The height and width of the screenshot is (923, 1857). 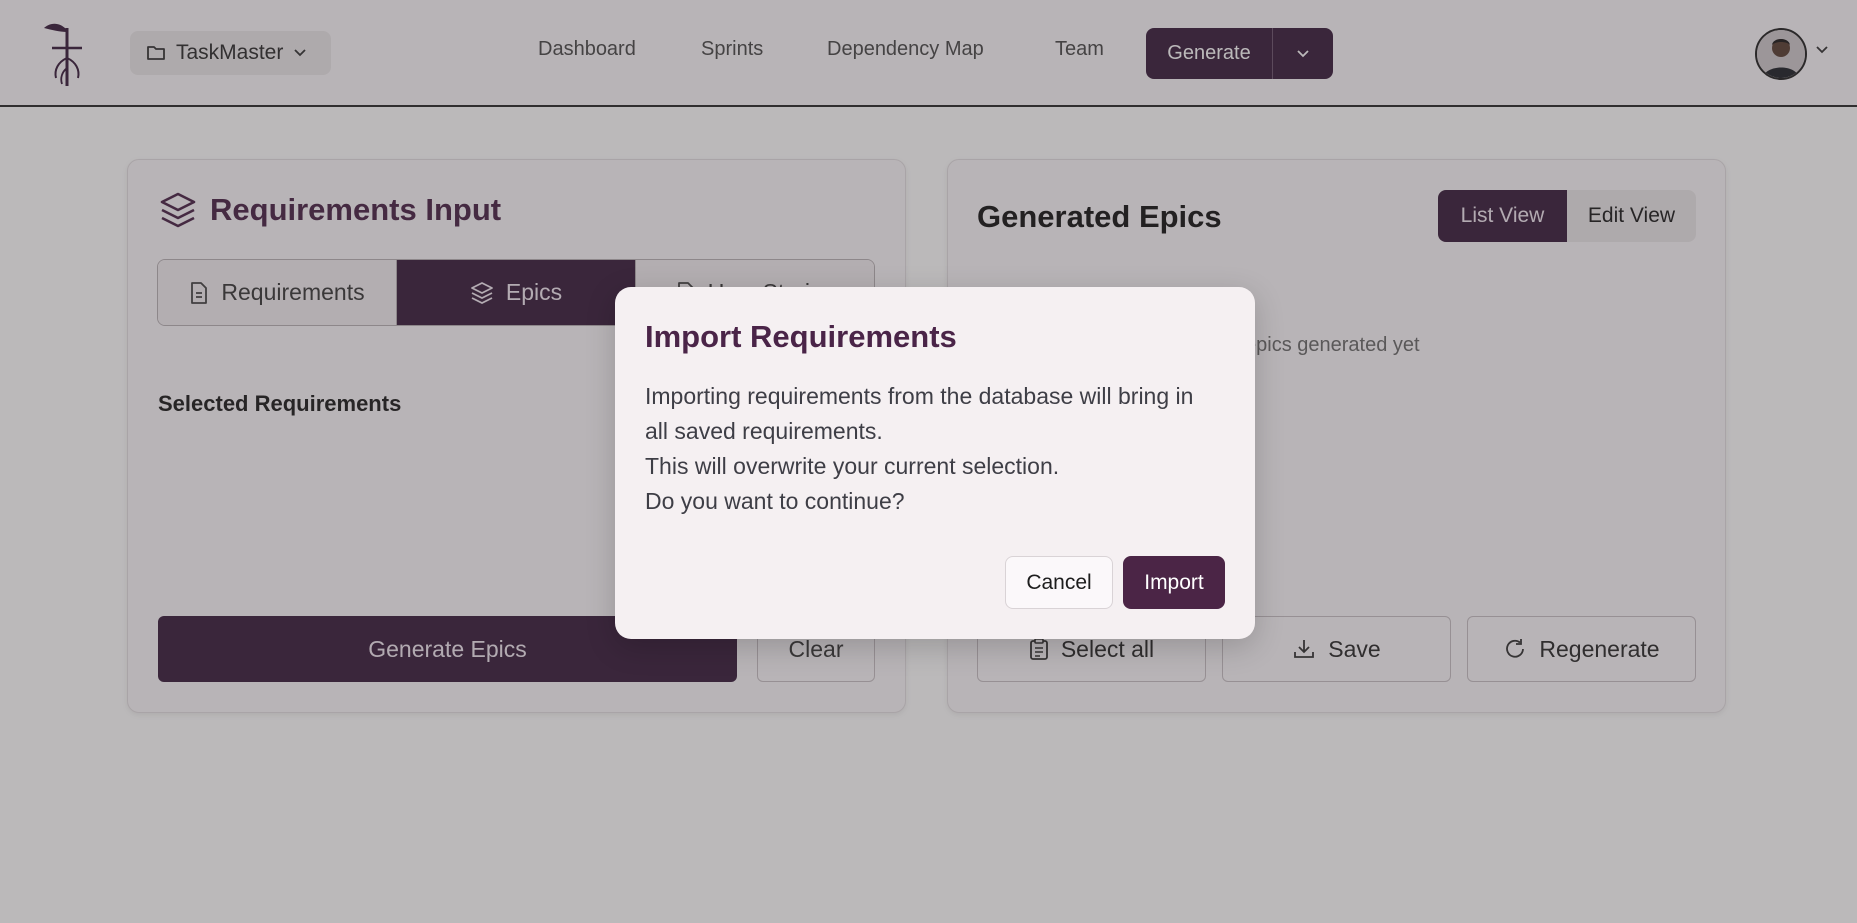 What do you see at coordinates (1174, 582) in the screenshot?
I see `import-button: Import` at bounding box center [1174, 582].